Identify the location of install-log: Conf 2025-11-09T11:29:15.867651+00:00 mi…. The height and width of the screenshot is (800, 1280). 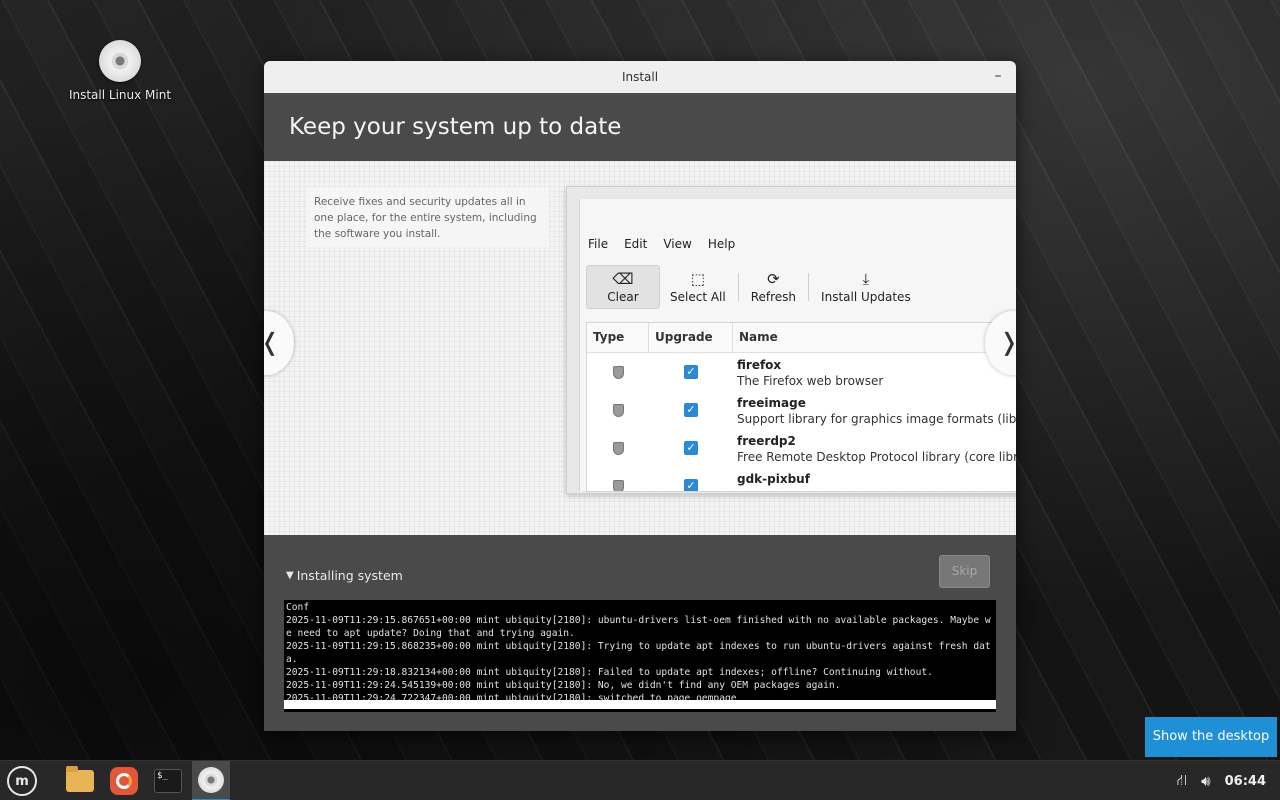
(640, 656).